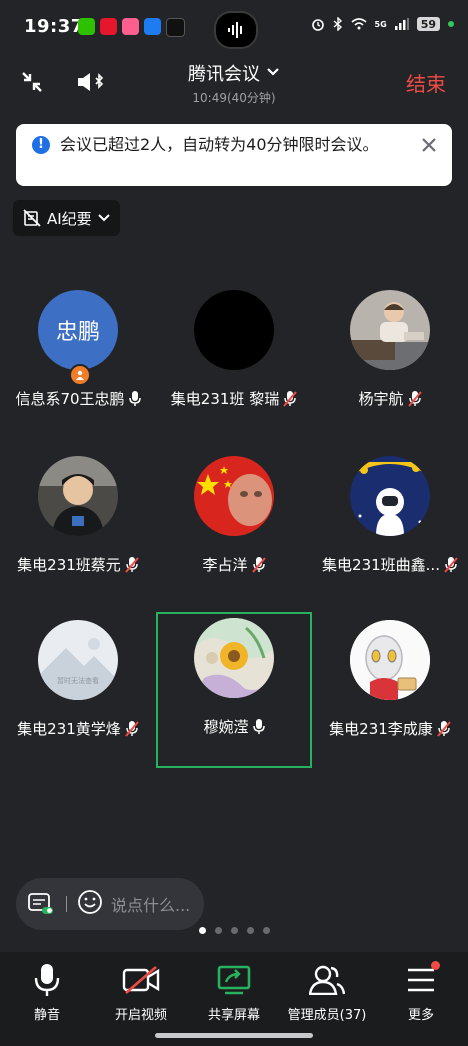 The width and height of the screenshot is (468, 1046). Describe the element at coordinates (381, 399) in the screenshot. I see `participant-name: 杨宇航` at that location.